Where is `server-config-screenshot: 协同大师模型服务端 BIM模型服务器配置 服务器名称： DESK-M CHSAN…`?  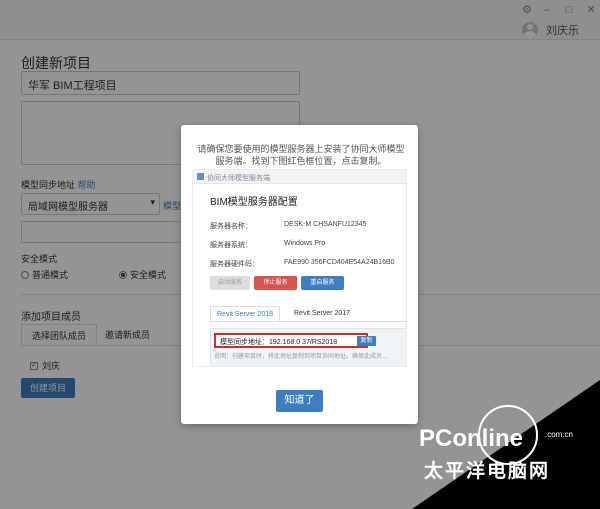
server-config-screenshot: 协同大师模型服务端 BIM模型服务器配置 服务器名称： DESK-M CHSAN… is located at coordinates (299, 268).